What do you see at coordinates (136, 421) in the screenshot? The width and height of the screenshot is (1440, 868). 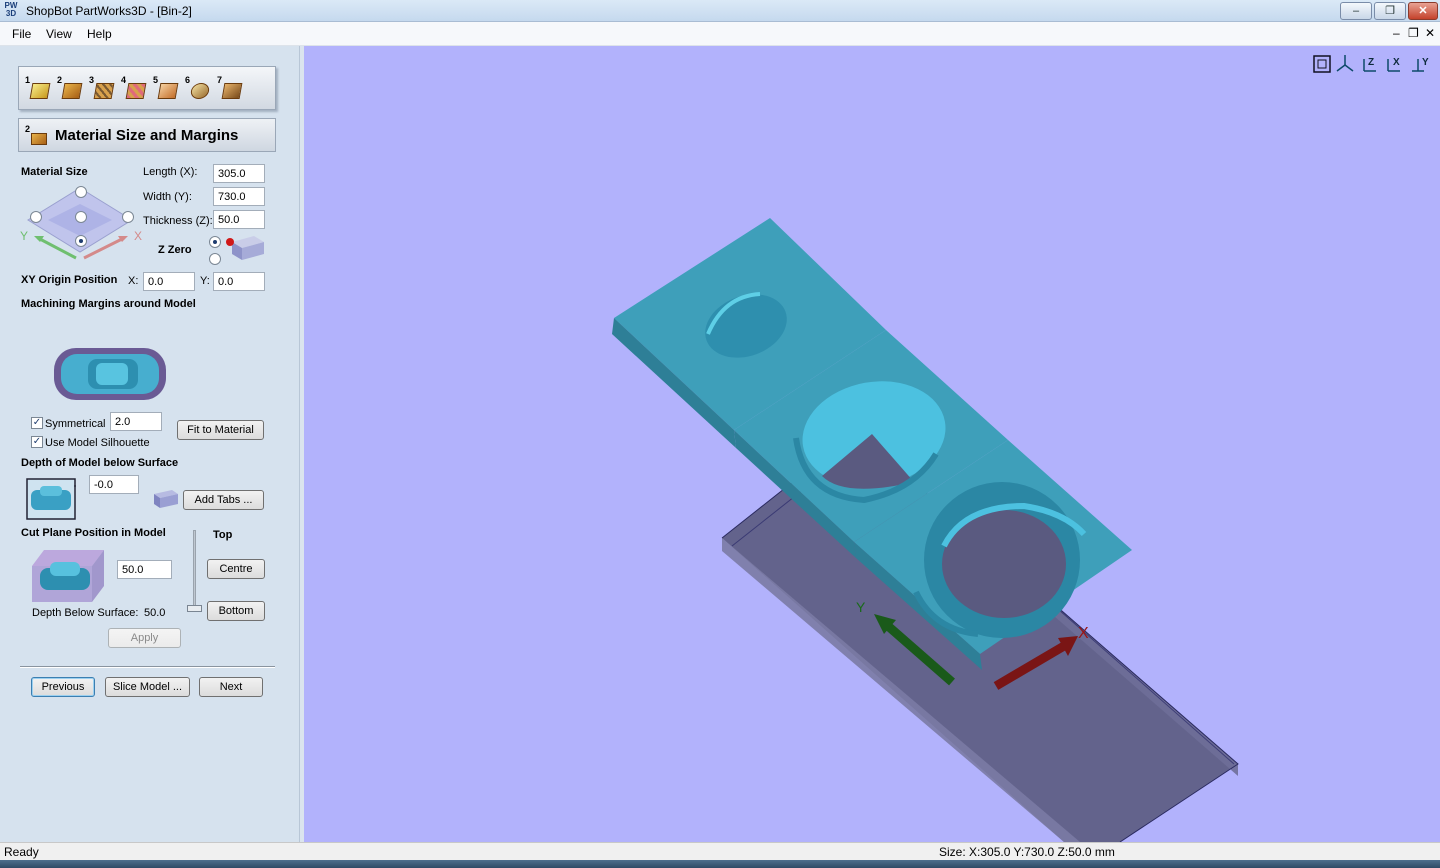 I see `margin-input` at bounding box center [136, 421].